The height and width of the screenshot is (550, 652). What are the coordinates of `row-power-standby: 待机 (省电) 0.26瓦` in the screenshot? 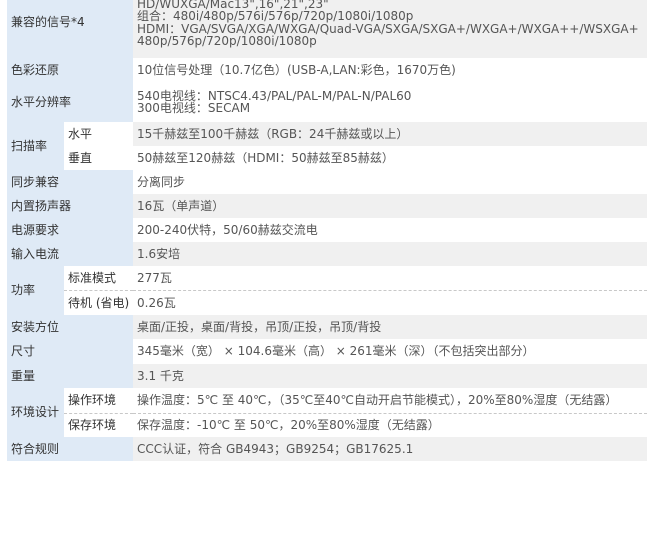 It's located at (327, 302).